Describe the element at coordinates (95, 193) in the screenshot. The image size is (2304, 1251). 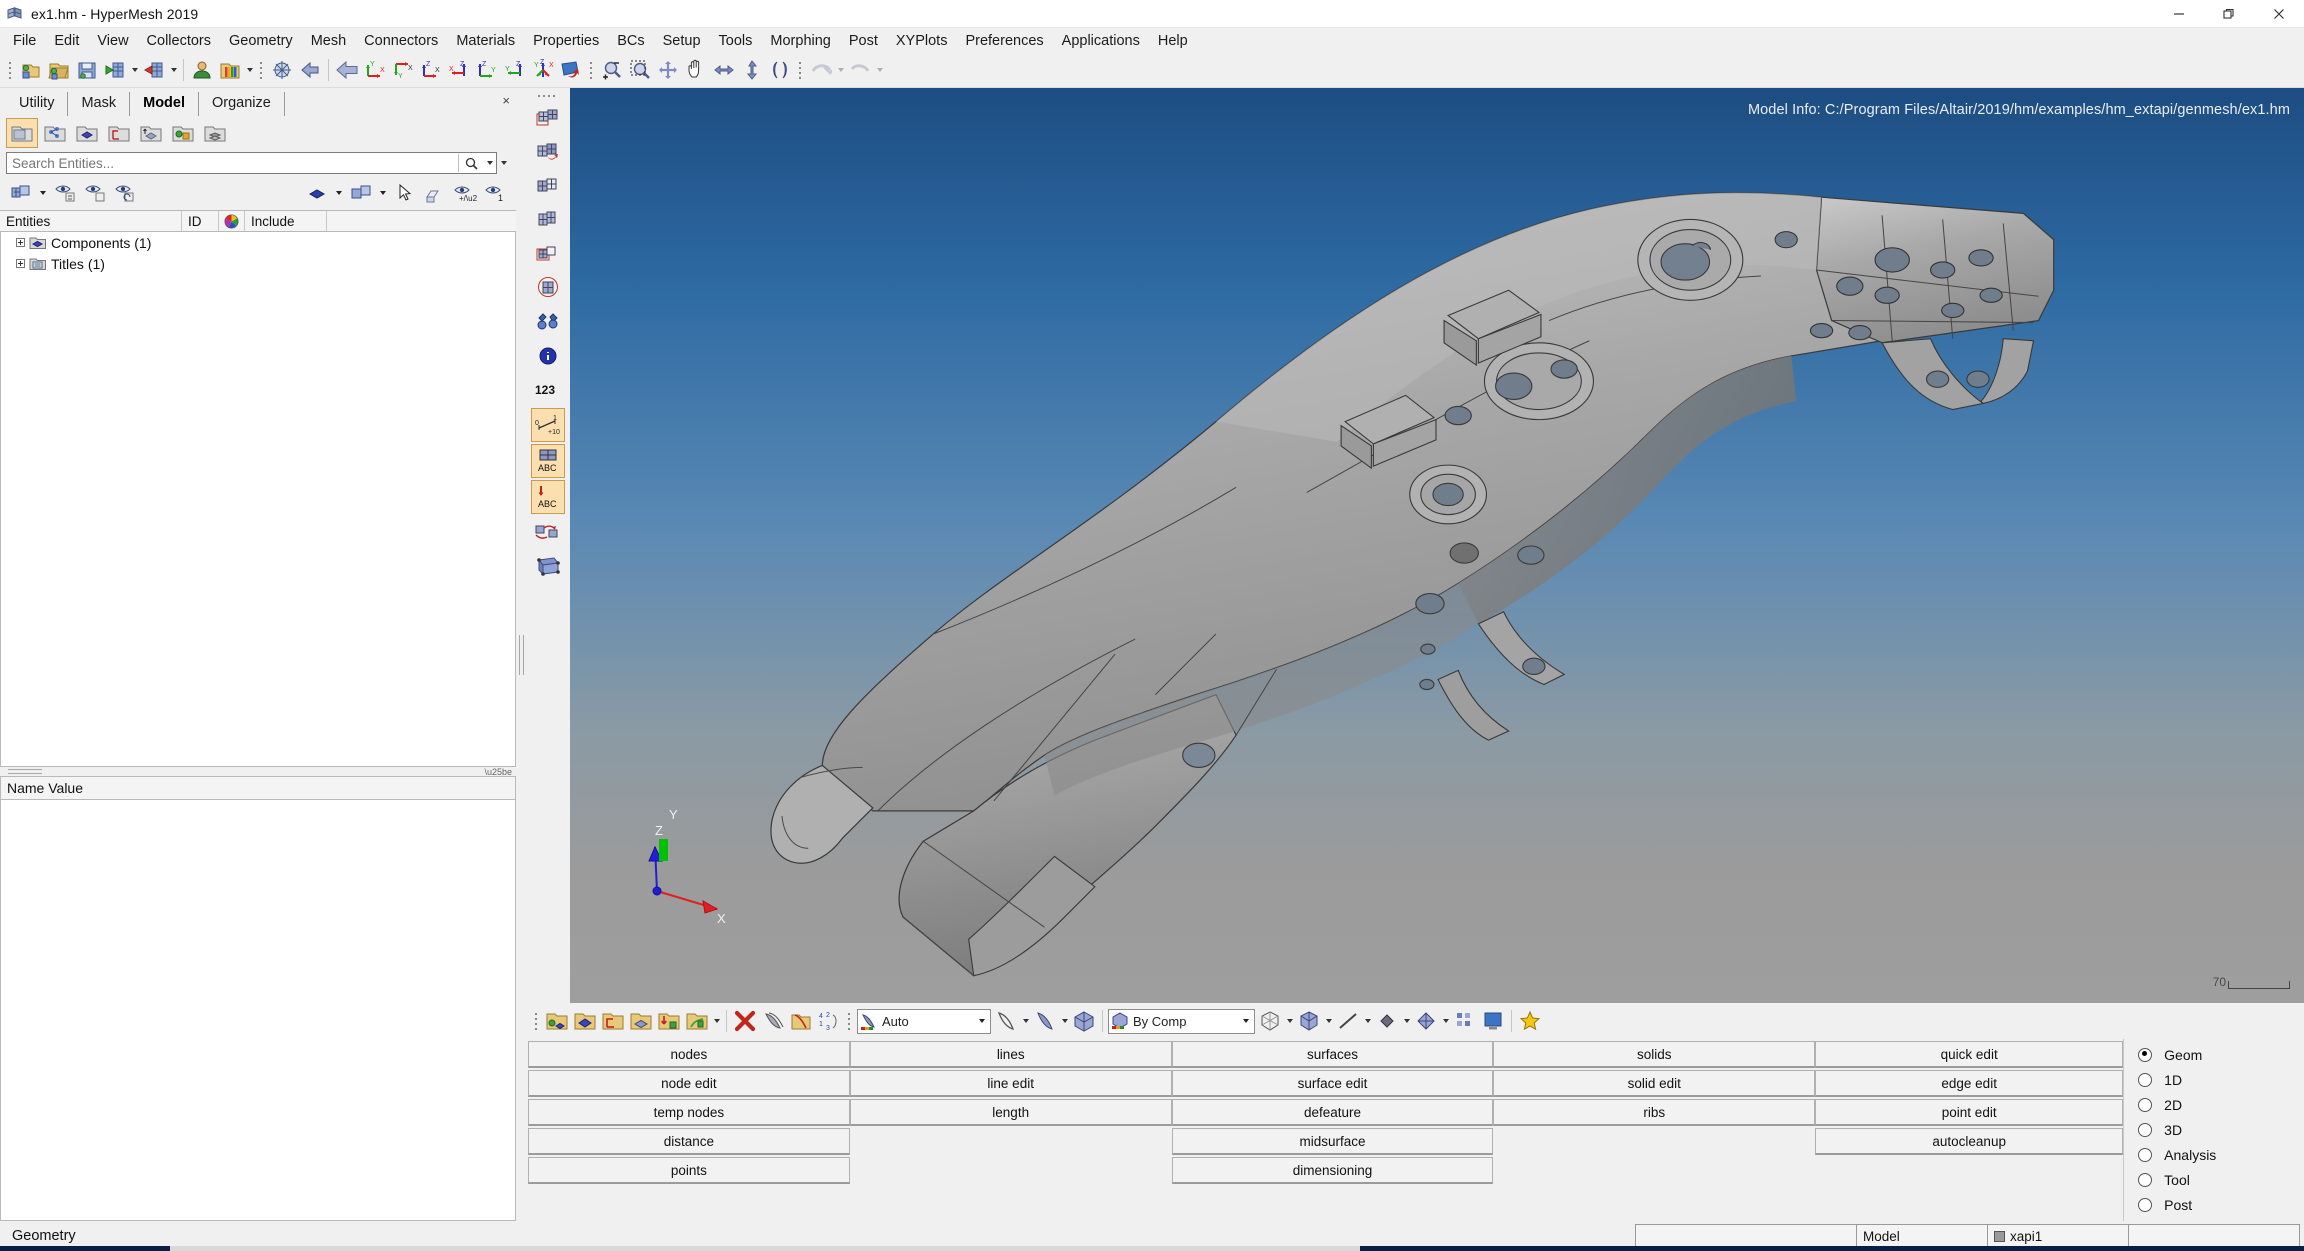
I see `hide-icon` at that location.